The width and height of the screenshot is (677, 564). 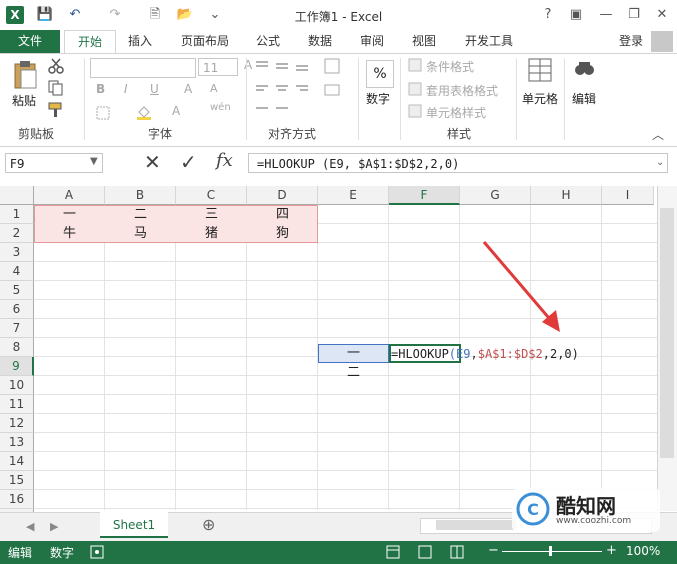 What do you see at coordinates (493, 550) in the screenshot?
I see `zoom-out-icon: −` at bounding box center [493, 550].